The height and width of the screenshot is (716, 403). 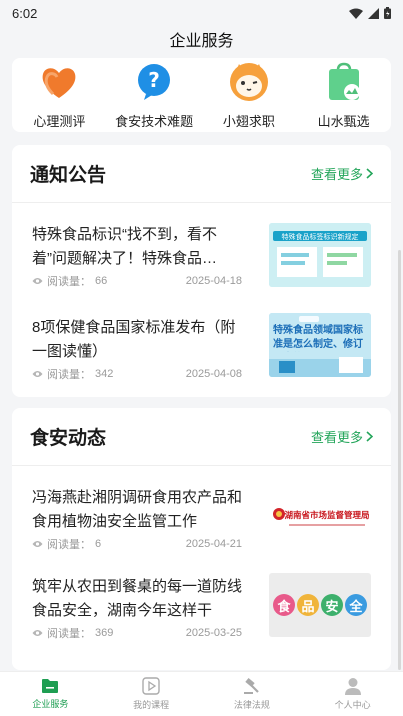 I want to click on news-more-link: 查看更多, so click(x=342, y=436).